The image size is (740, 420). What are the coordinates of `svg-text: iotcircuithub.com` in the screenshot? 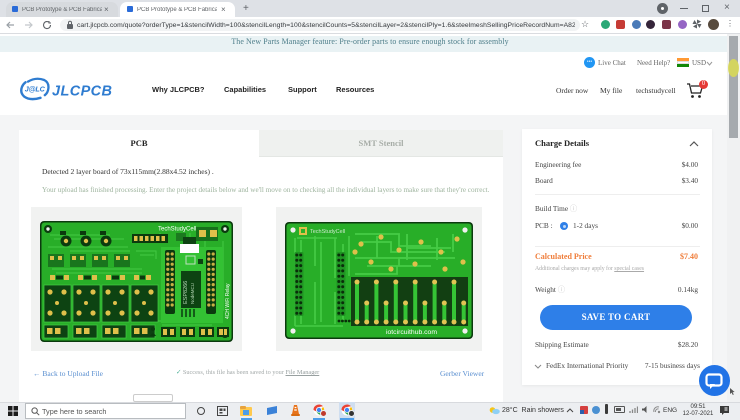 It's located at (411, 332).